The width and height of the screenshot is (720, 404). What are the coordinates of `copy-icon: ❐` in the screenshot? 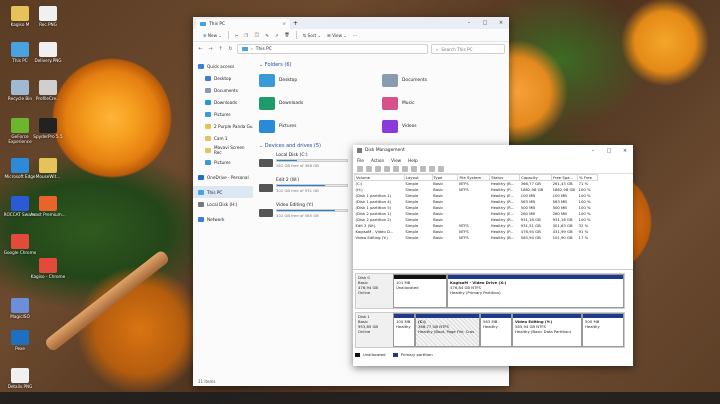 It's located at (246, 35).